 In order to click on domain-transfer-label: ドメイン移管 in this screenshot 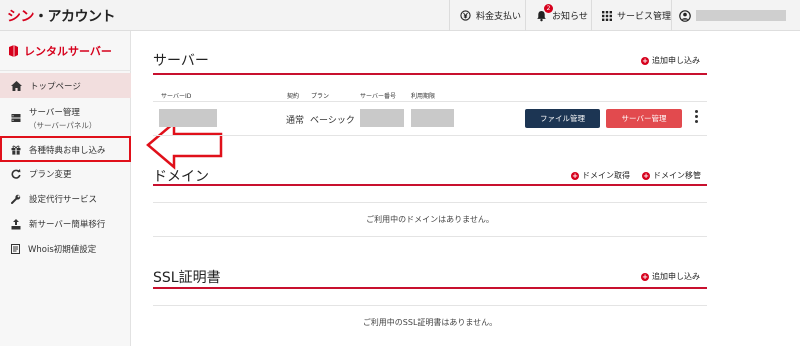, I will do `click(677, 175)`.